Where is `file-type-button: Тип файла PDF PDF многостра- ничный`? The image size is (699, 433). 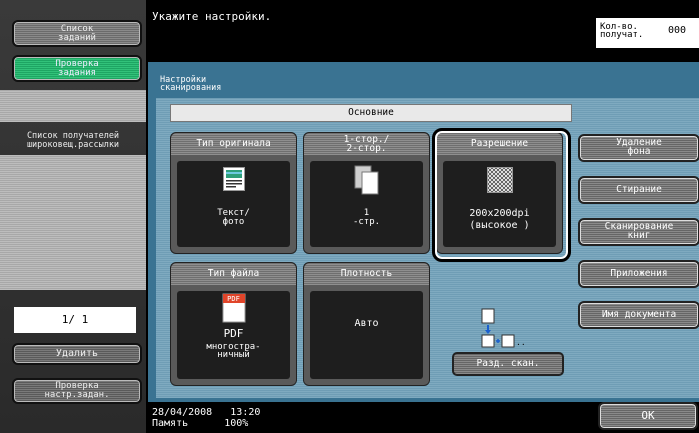
file-type-button: Тип файла PDF PDF многостра- ничный is located at coordinates (233, 324).